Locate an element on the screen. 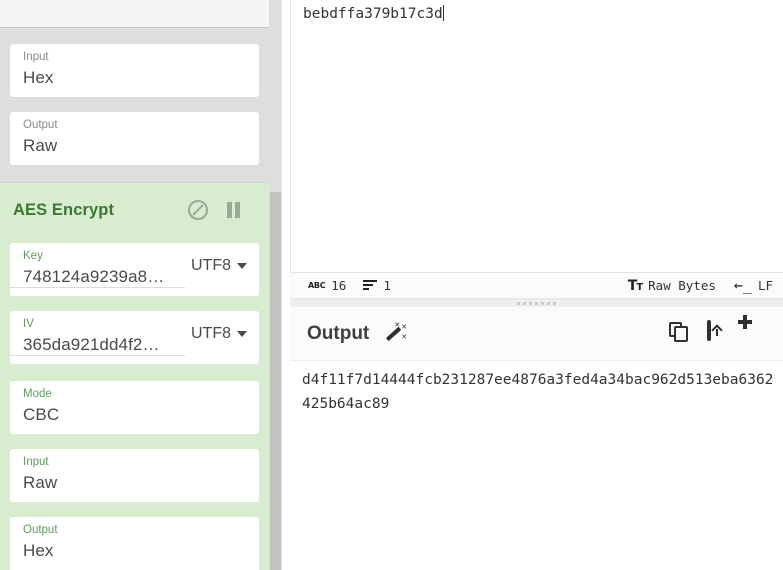 The height and width of the screenshot is (570, 783). pause-icon is located at coordinates (234, 210).